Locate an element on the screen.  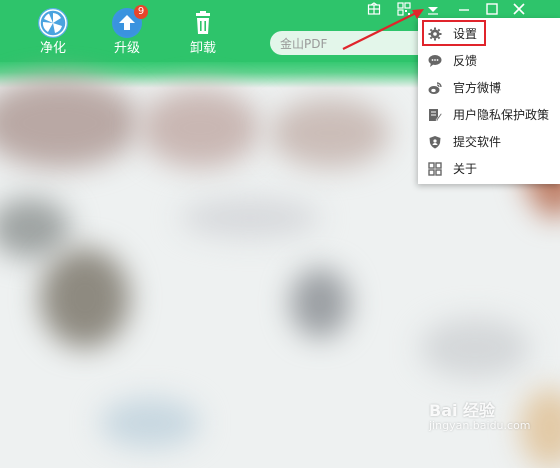
watermark-brand: Bai 经验 is located at coordinates (462, 410).